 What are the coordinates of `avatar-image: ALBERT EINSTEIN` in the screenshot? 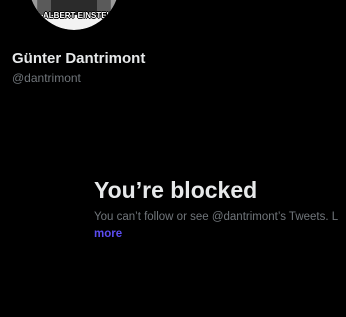 It's located at (74, 15).